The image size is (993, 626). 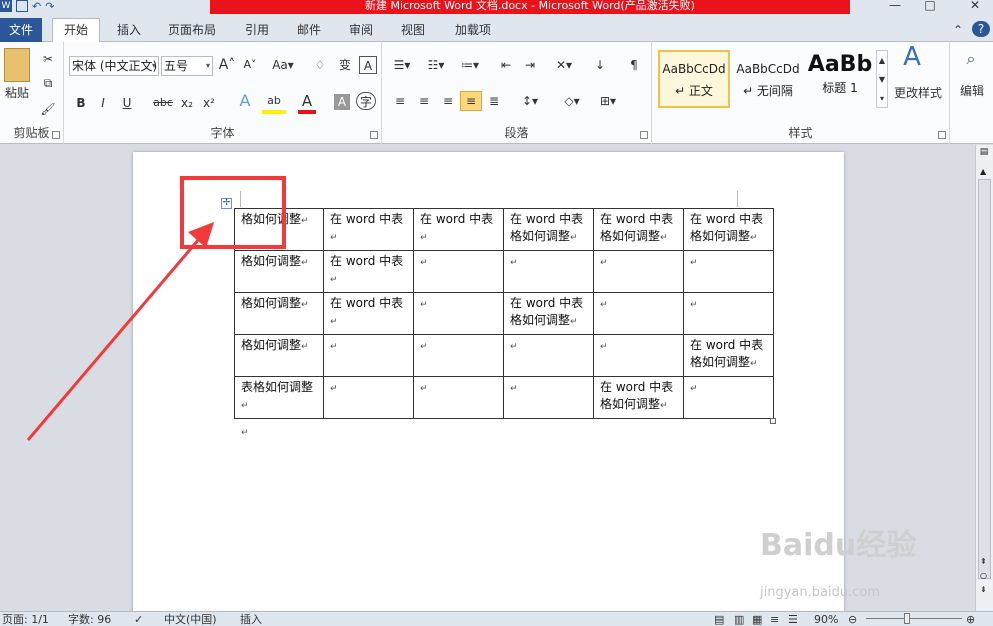 I want to click on tab-page-layout: 页面布局, so click(x=192, y=31).